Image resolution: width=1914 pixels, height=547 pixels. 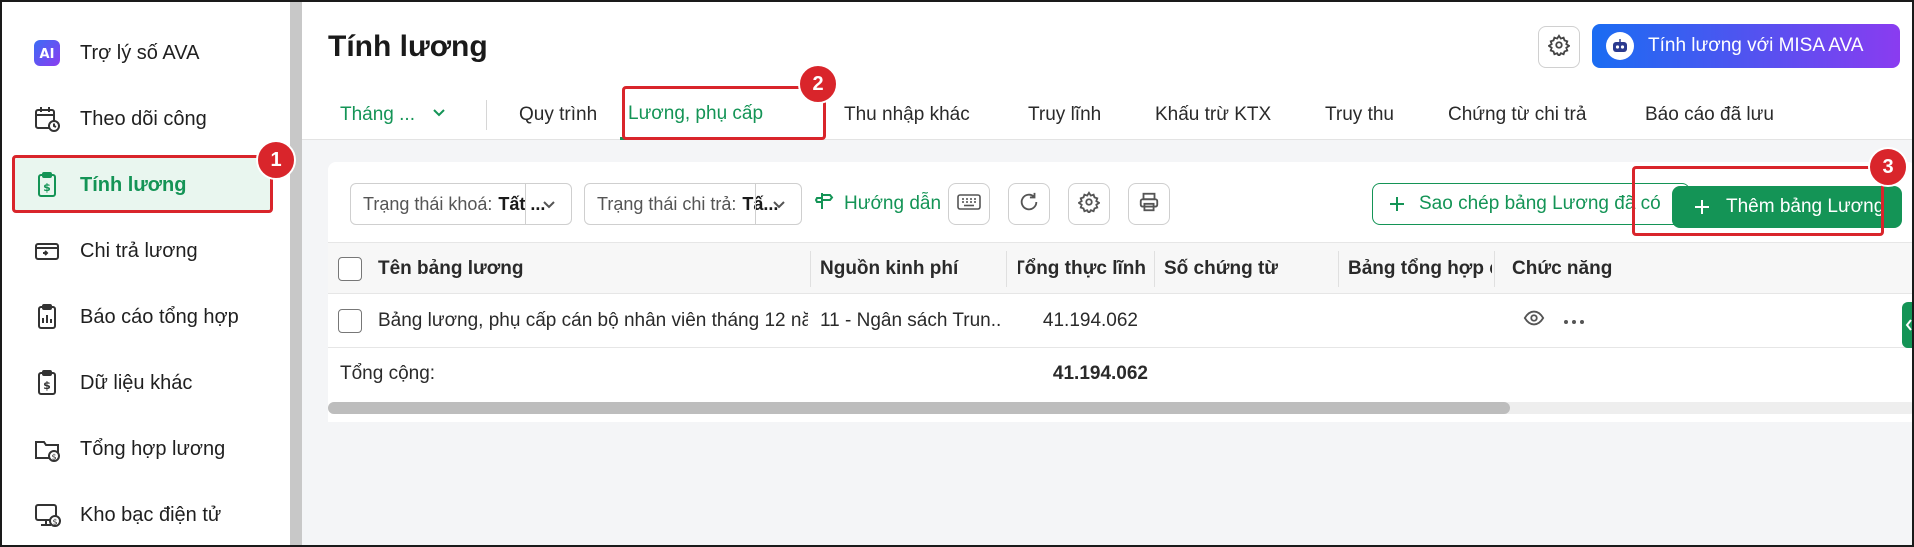 I want to click on callout-badge-1: 1, so click(x=276, y=160).